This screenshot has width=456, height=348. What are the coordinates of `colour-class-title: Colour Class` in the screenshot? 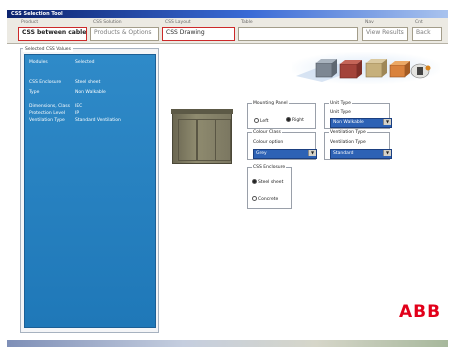 It's located at (267, 132).